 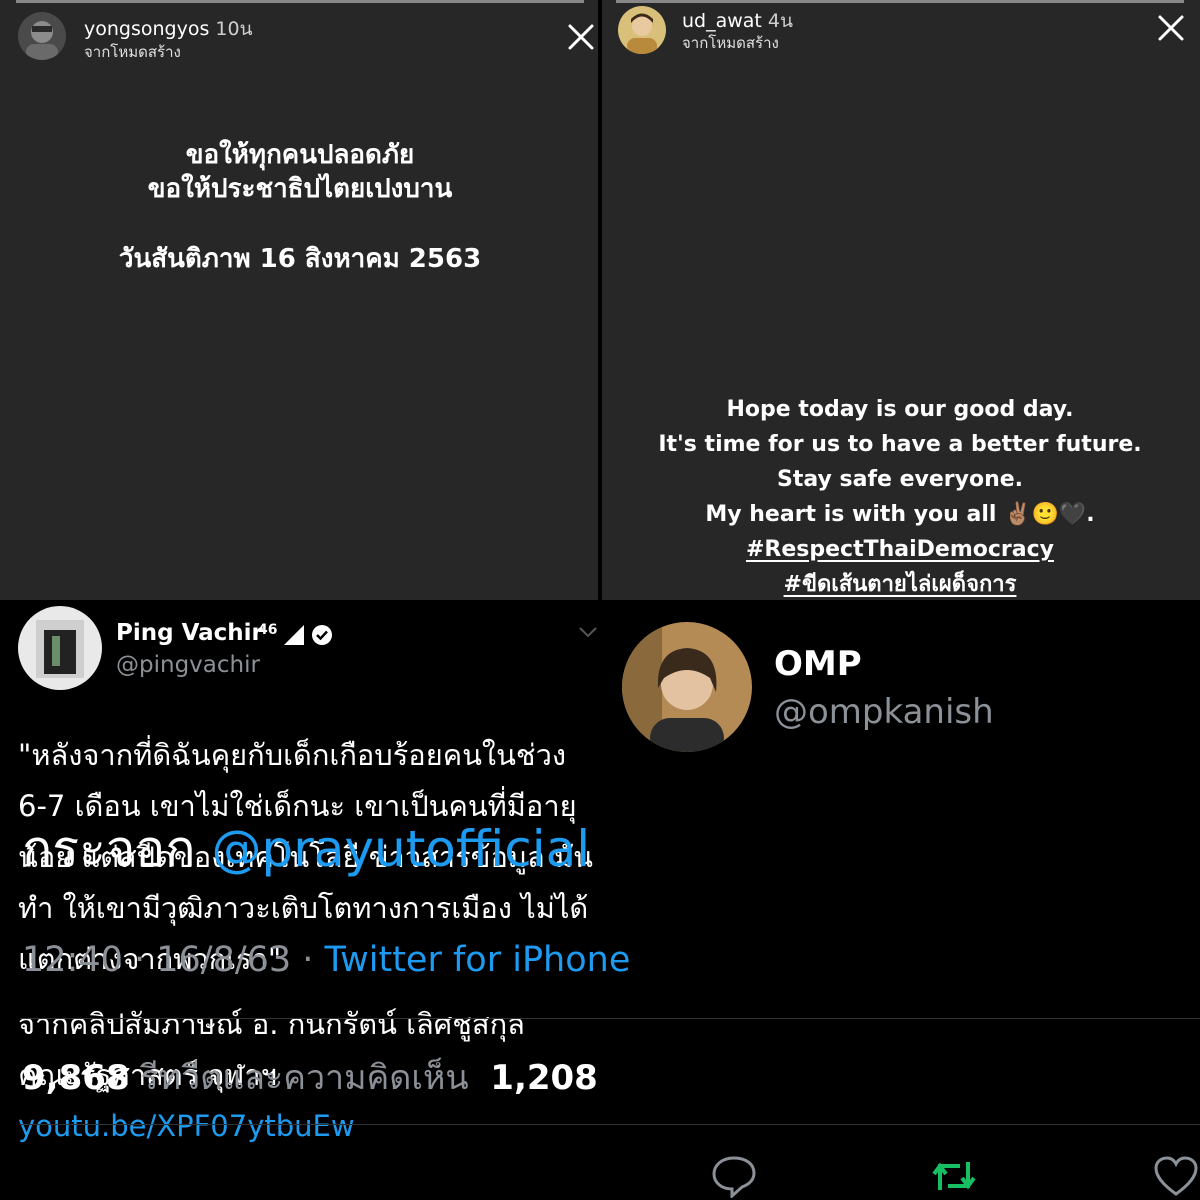 I want to click on chevron-down-icon, so click(x=588, y=633).